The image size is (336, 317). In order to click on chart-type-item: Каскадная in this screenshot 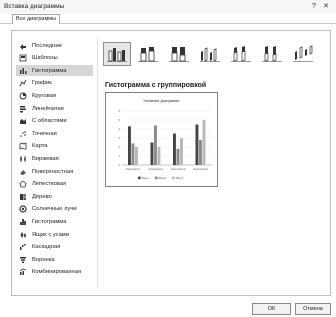, I will do `click(54, 247)`.